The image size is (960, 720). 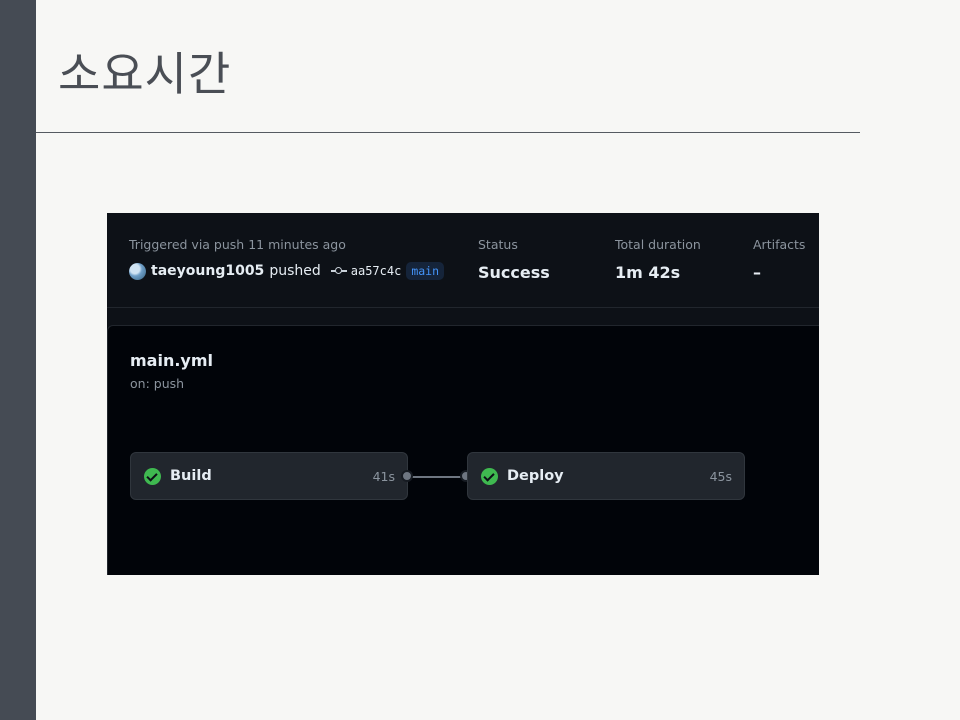 What do you see at coordinates (514, 259) in the screenshot?
I see `status-column: Status Success` at bounding box center [514, 259].